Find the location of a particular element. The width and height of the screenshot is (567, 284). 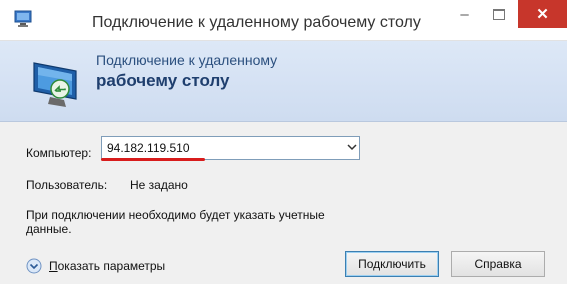

maximize-button is located at coordinates (498, 14).